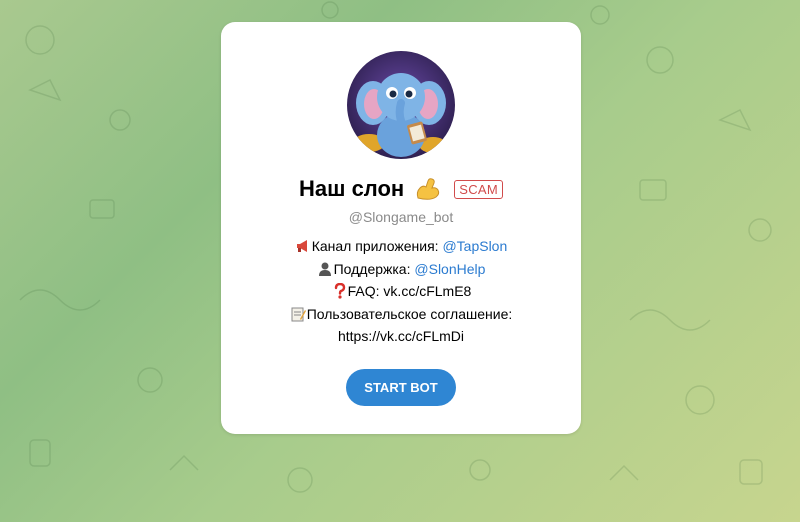  What do you see at coordinates (301, 246) in the screenshot?
I see `megaphone-icon` at bounding box center [301, 246].